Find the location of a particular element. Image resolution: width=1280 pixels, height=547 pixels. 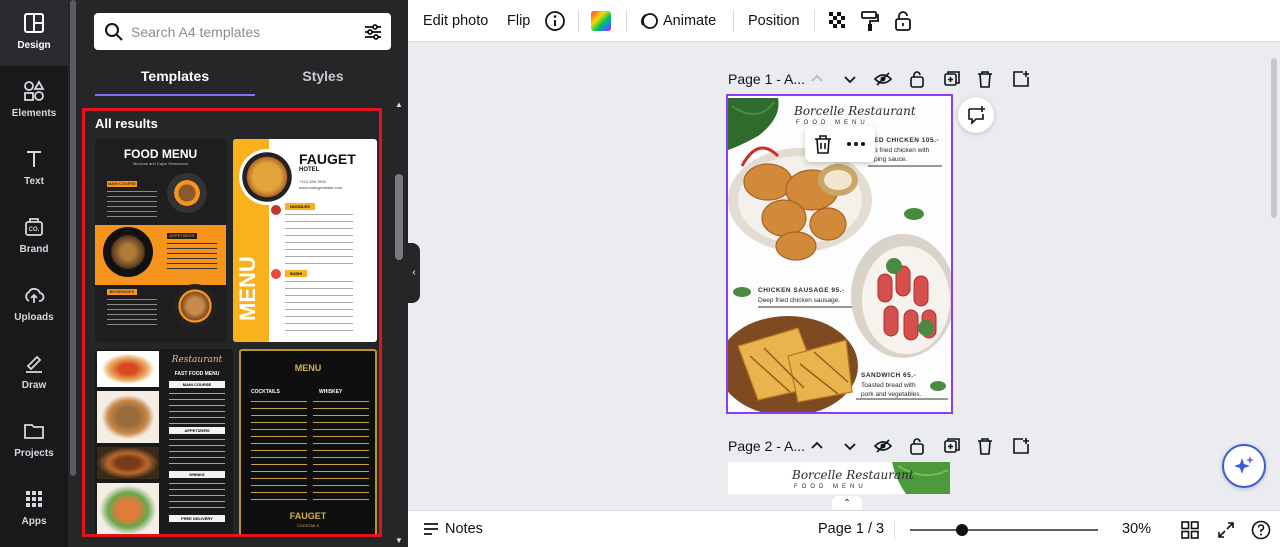

rail-item-elements: Elements is located at coordinates (34, 101).